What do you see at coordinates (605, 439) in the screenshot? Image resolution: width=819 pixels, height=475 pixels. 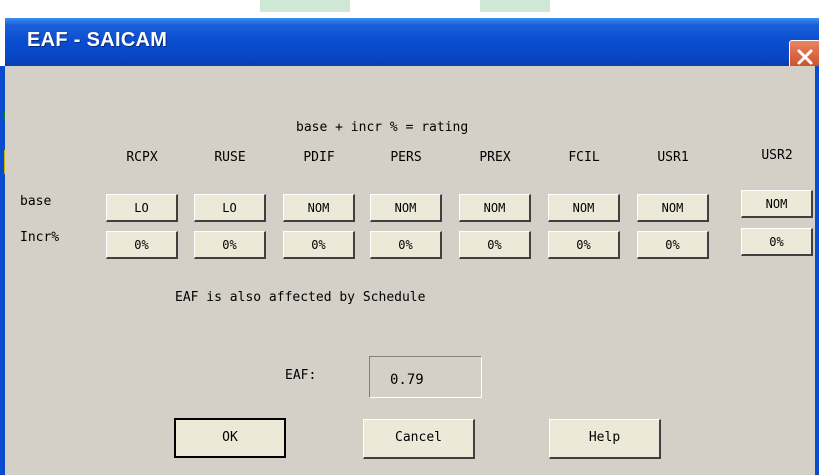 I see `help-button: Help` at bounding box center [605, 439].